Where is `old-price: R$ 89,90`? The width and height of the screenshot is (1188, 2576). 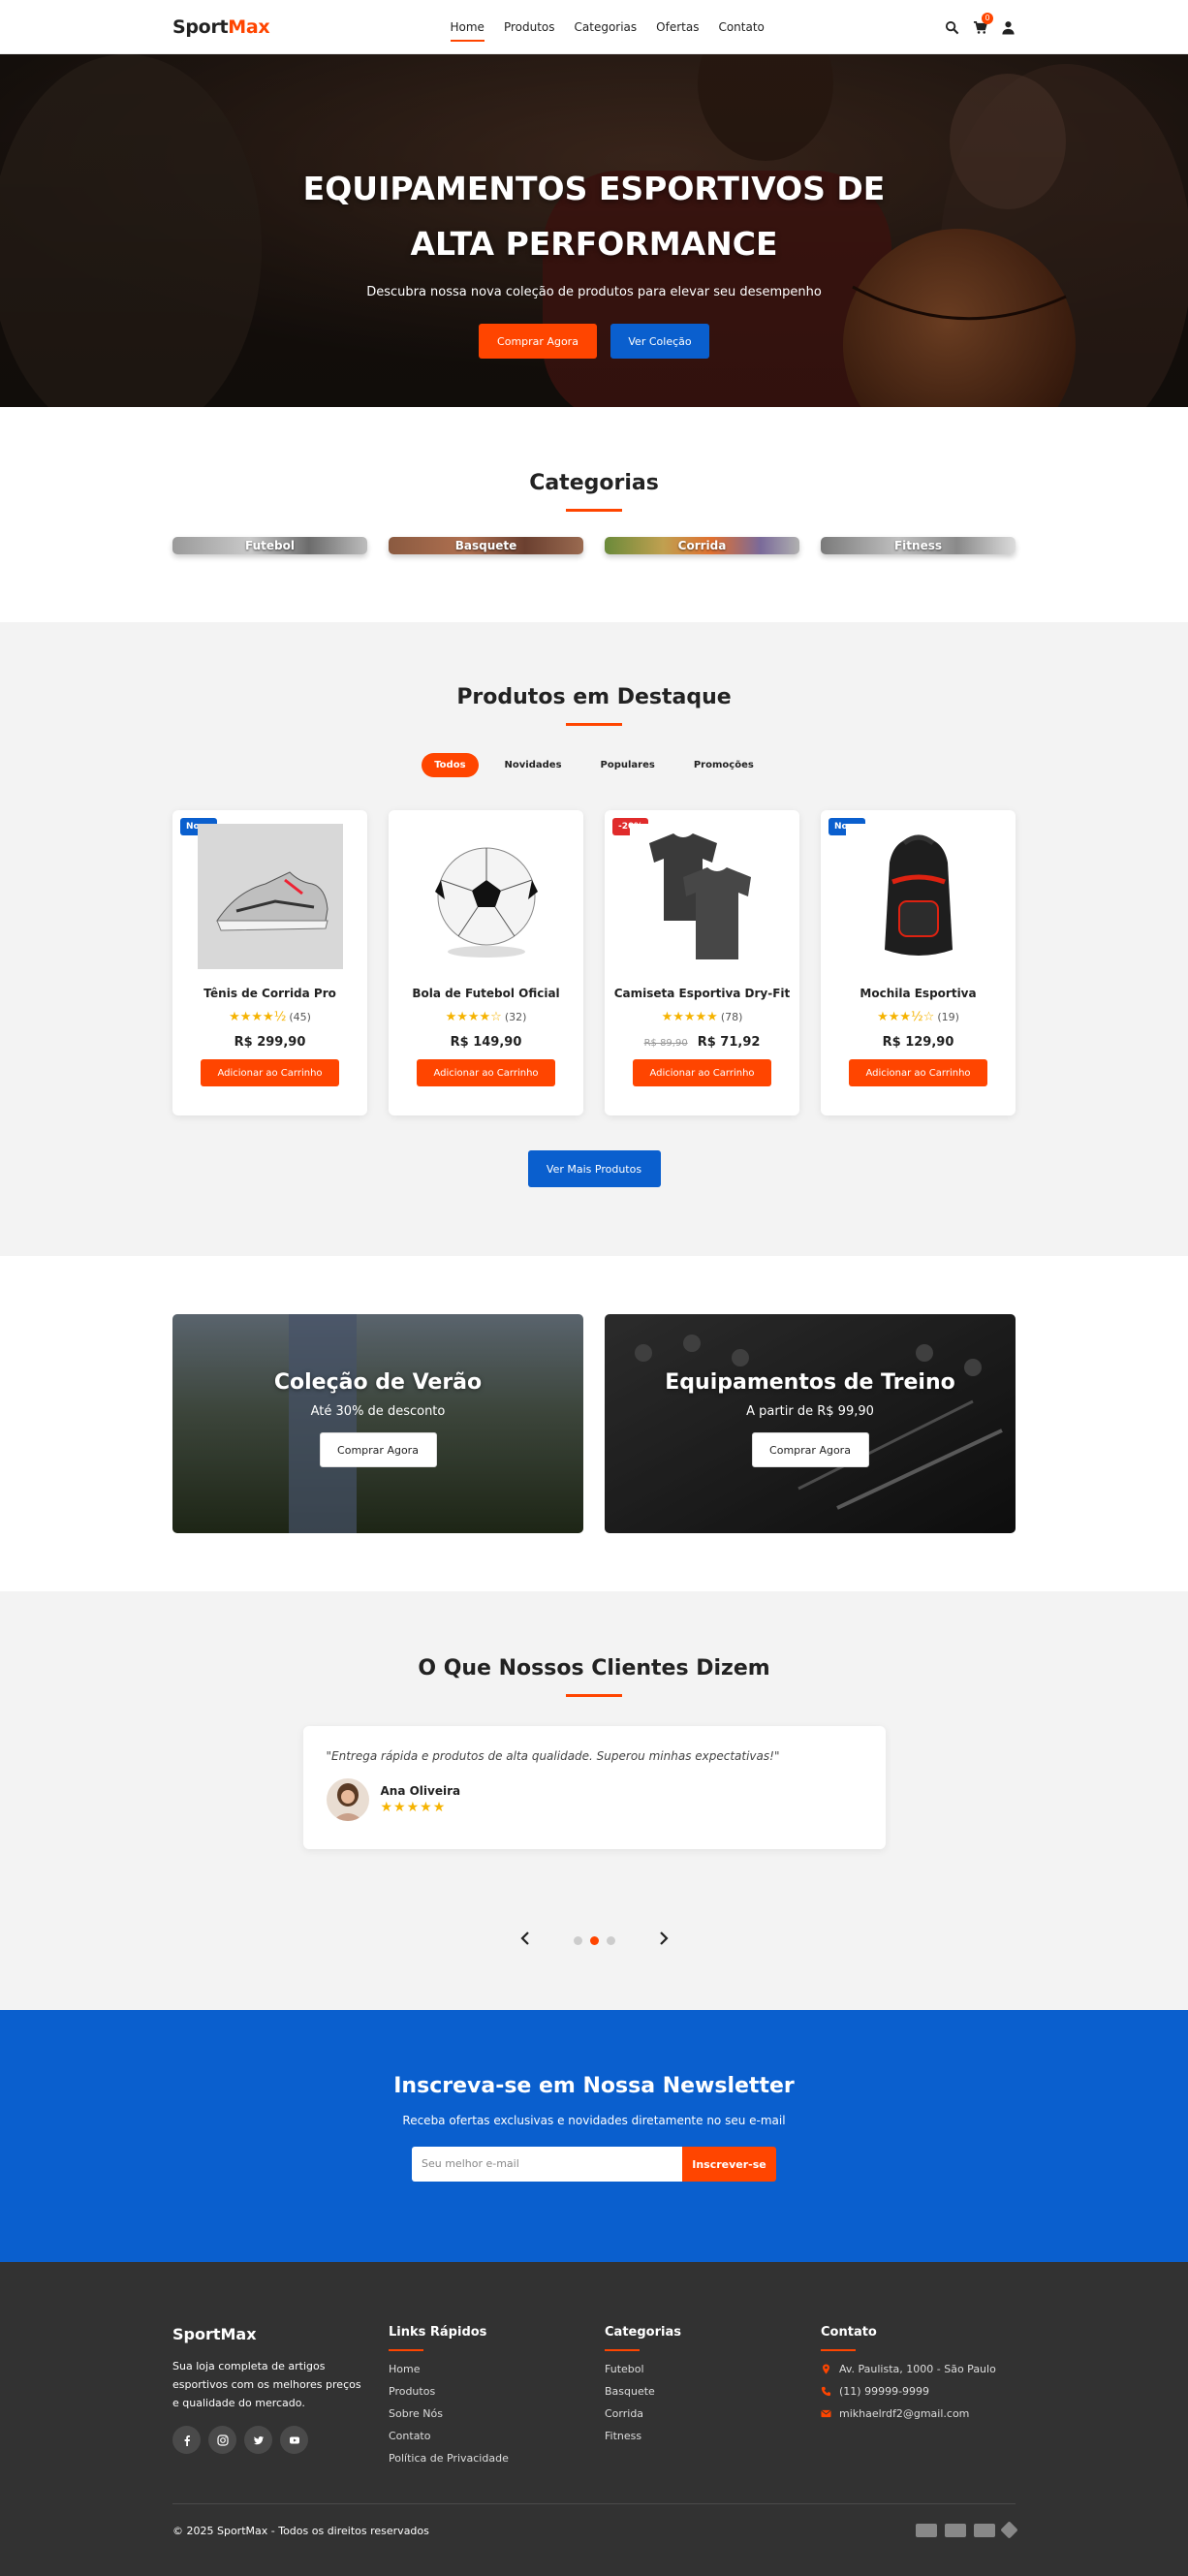 old-price: R$ 89,90 is located at coordinates (665, 1043).